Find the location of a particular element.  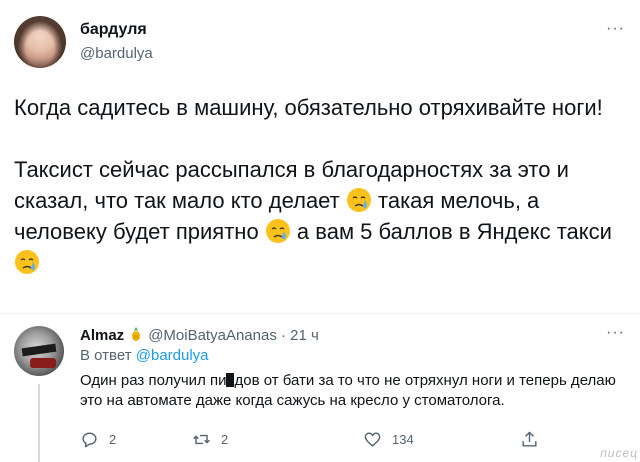

tweet-text-part3: а вам 5 баллов в Яндекс такси is located at coordinates (451, 231).